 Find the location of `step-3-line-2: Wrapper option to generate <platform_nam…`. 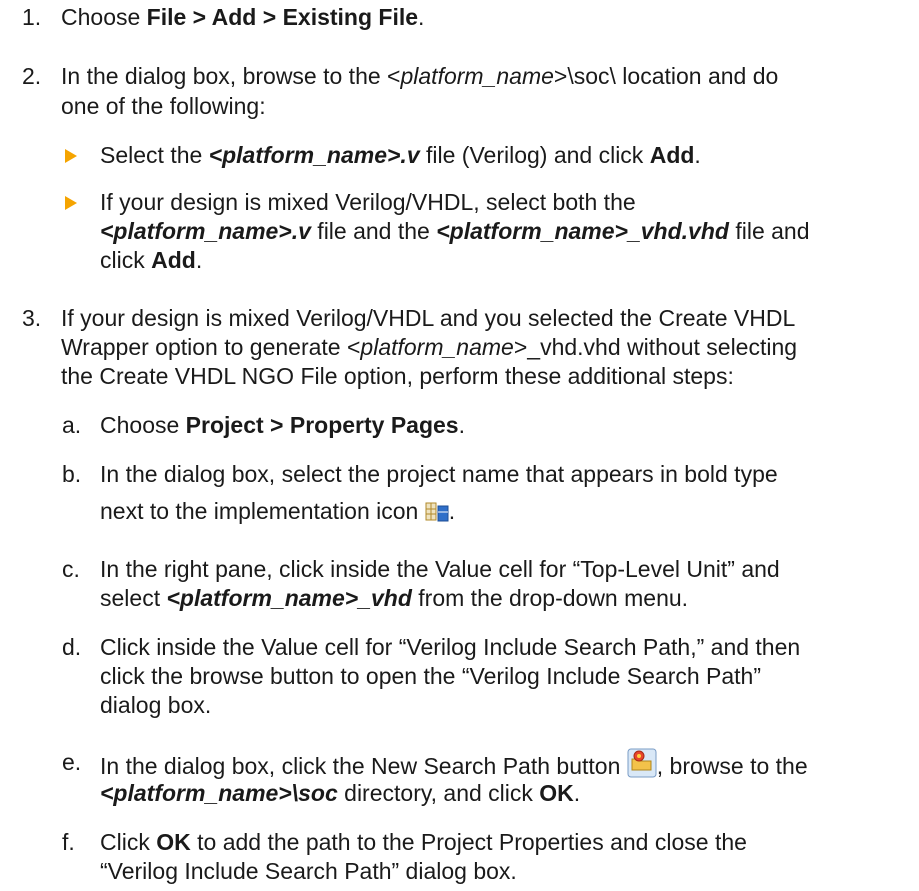

step-3-line-2: Wrapper option to generate <platform_nam… is located at coordinates (429, 347).